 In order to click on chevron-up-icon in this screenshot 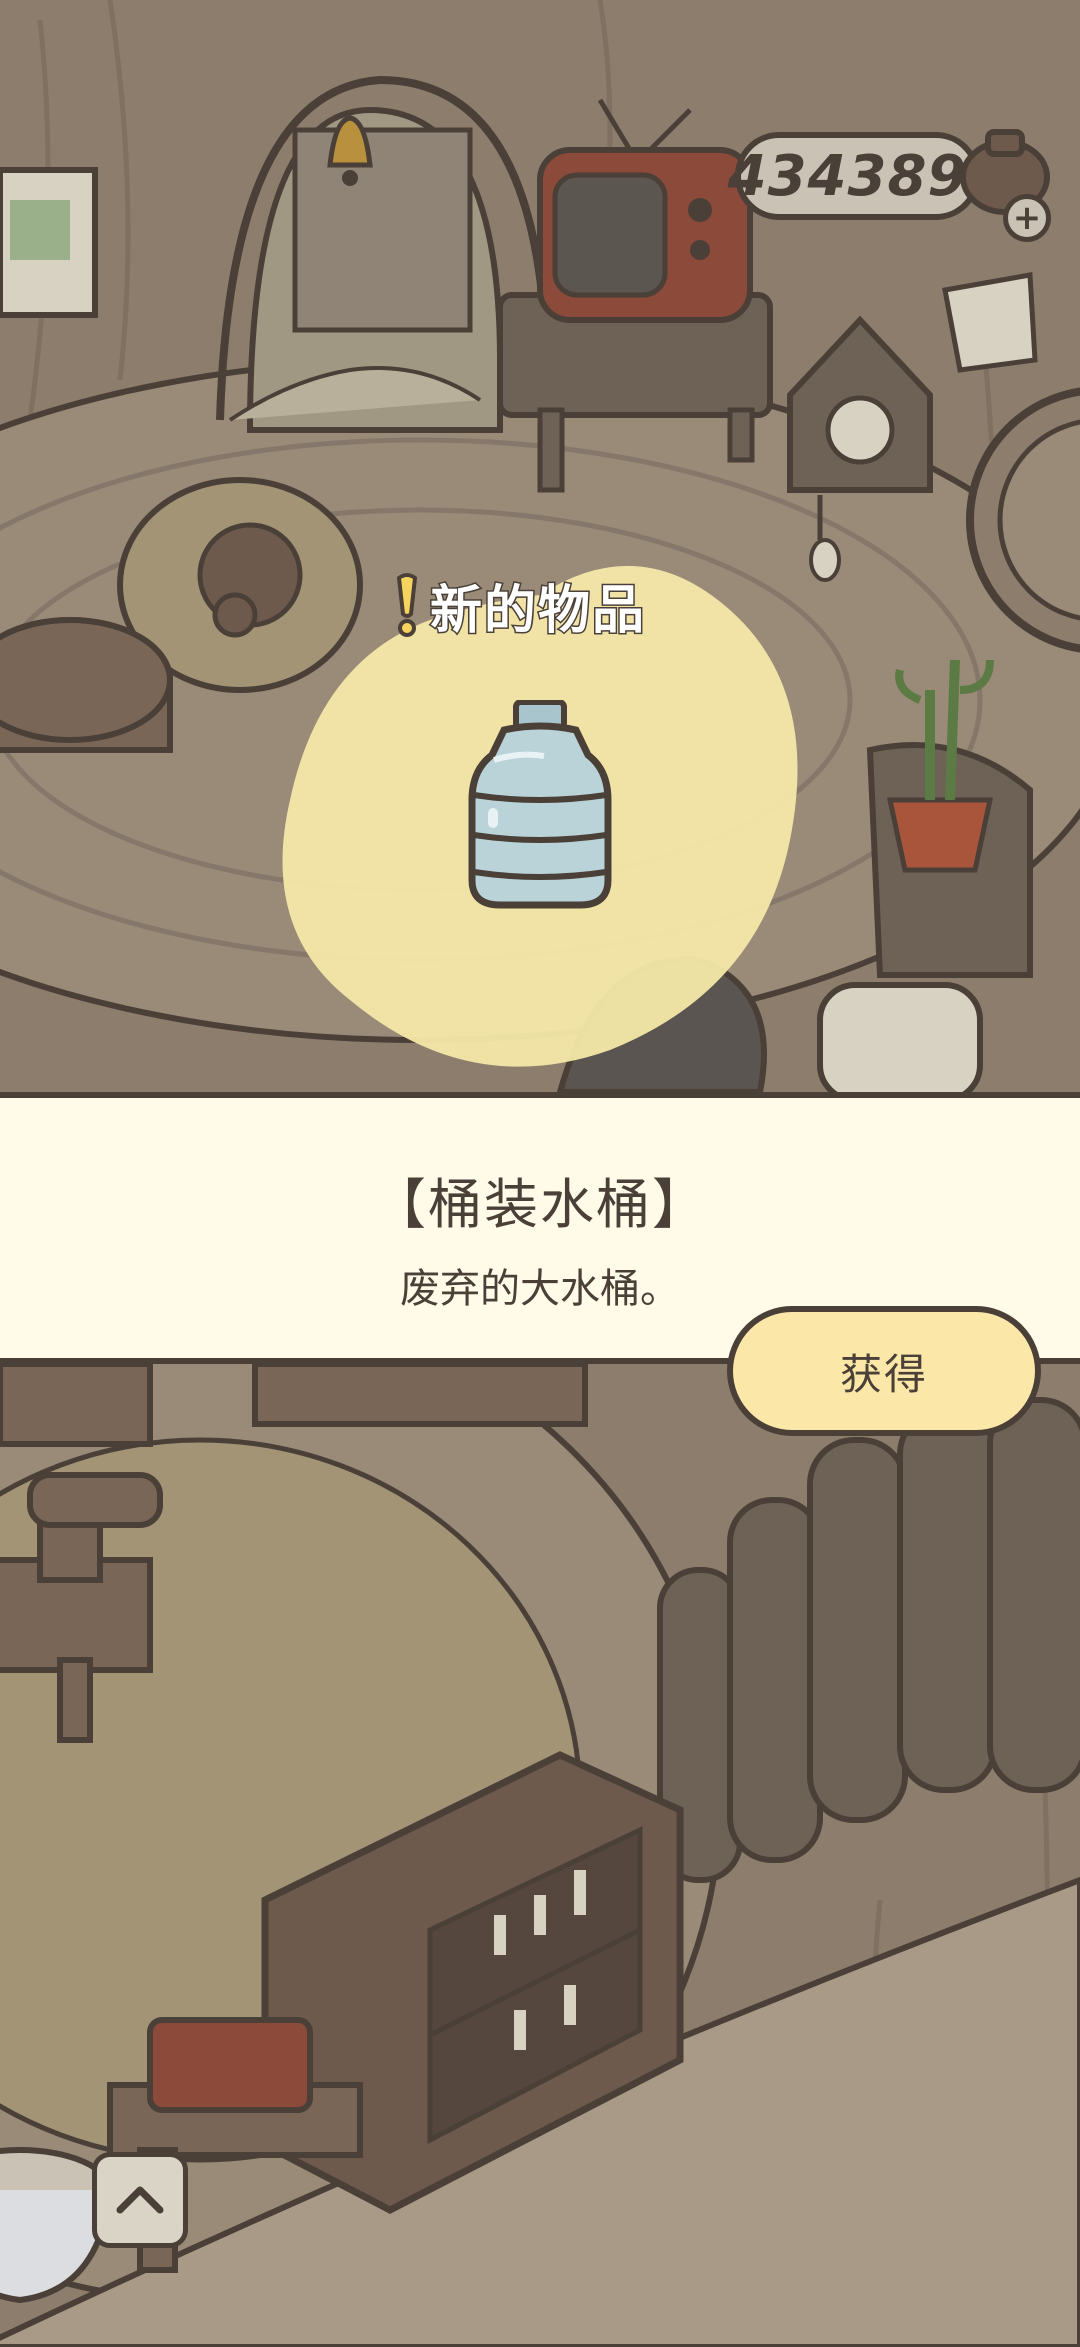, I will do `click(140, 2200)`.